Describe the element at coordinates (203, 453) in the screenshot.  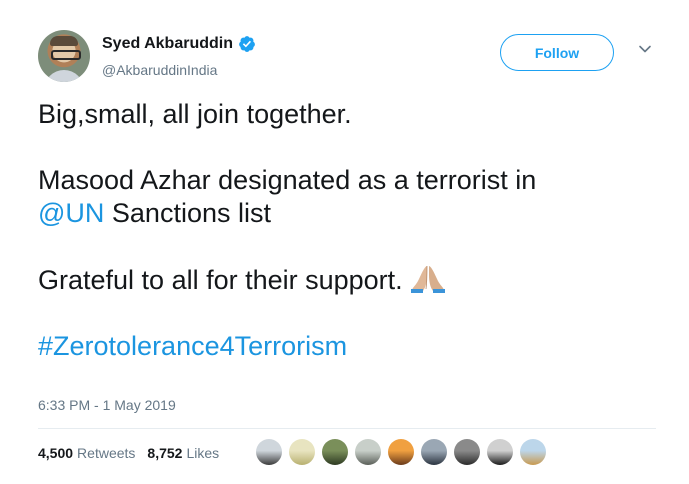
I see `likes-label: Likes` at that location.